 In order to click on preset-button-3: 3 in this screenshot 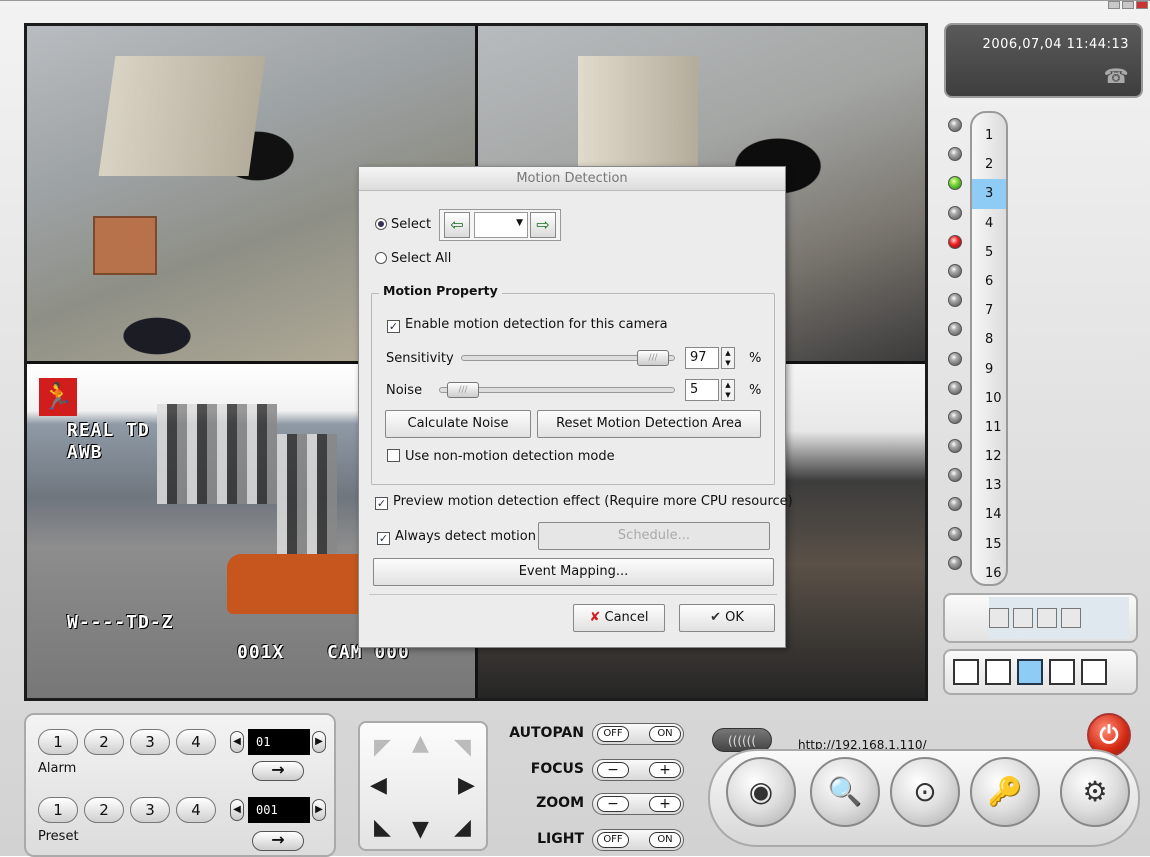, I will do `click(150, 810)`.